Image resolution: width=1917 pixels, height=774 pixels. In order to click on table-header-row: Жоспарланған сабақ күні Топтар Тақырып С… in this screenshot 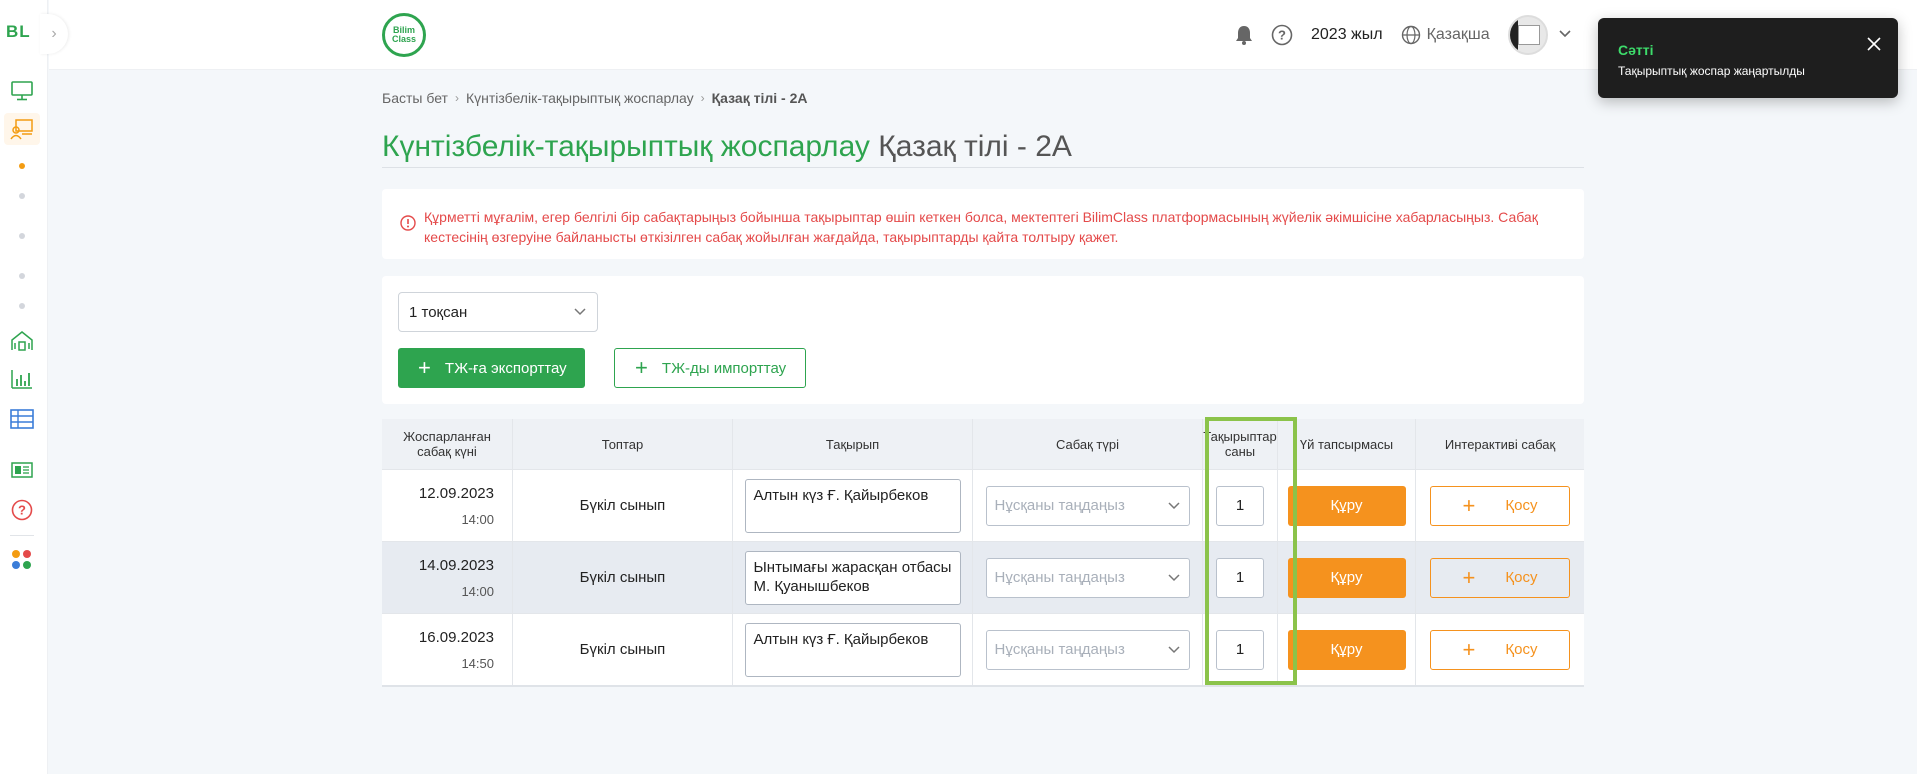, I will do `click(983, 444)`.